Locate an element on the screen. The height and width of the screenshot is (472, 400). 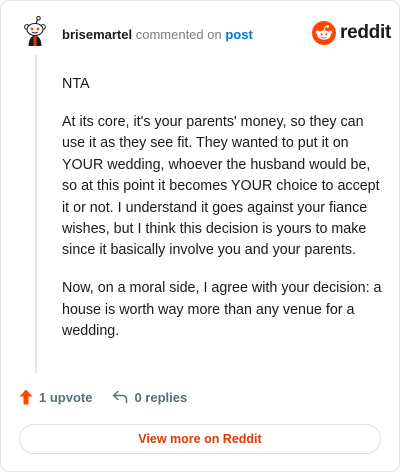
view-more-label: View more on Reddit is located at coordinates (200, 439).